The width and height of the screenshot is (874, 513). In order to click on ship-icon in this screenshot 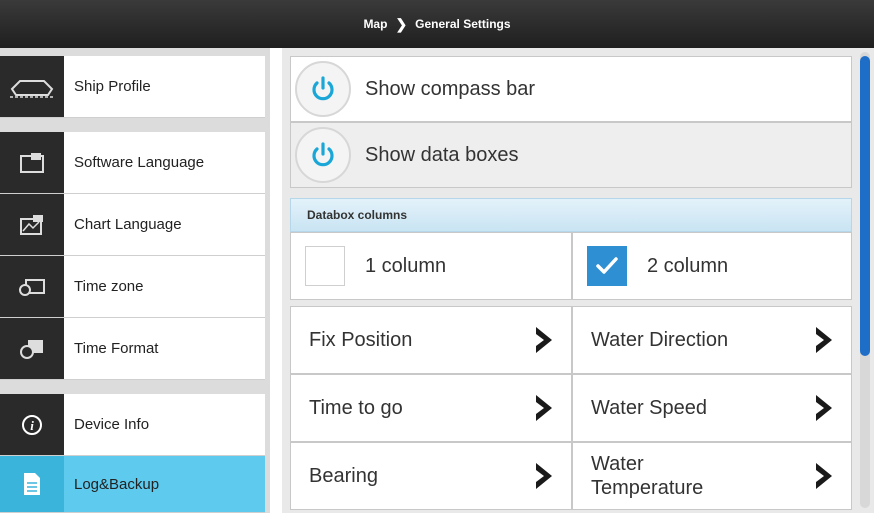, I will do `click(32, 86)`.